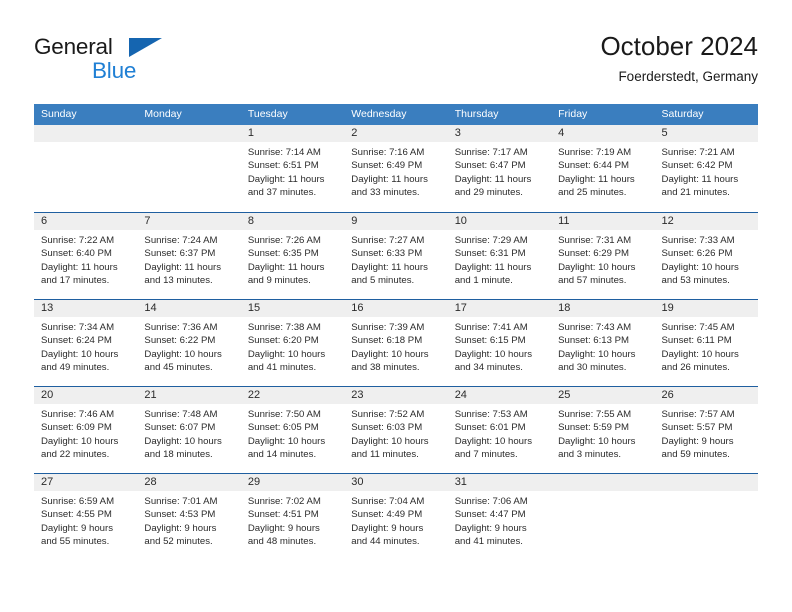 The width and height of the screenshot is (792, 612). What do you see at coordinates (78, 501) in the screenshot?
I see `sunrise-time: Sunrise: 6:59 AM` at bounding box center [78, 501].